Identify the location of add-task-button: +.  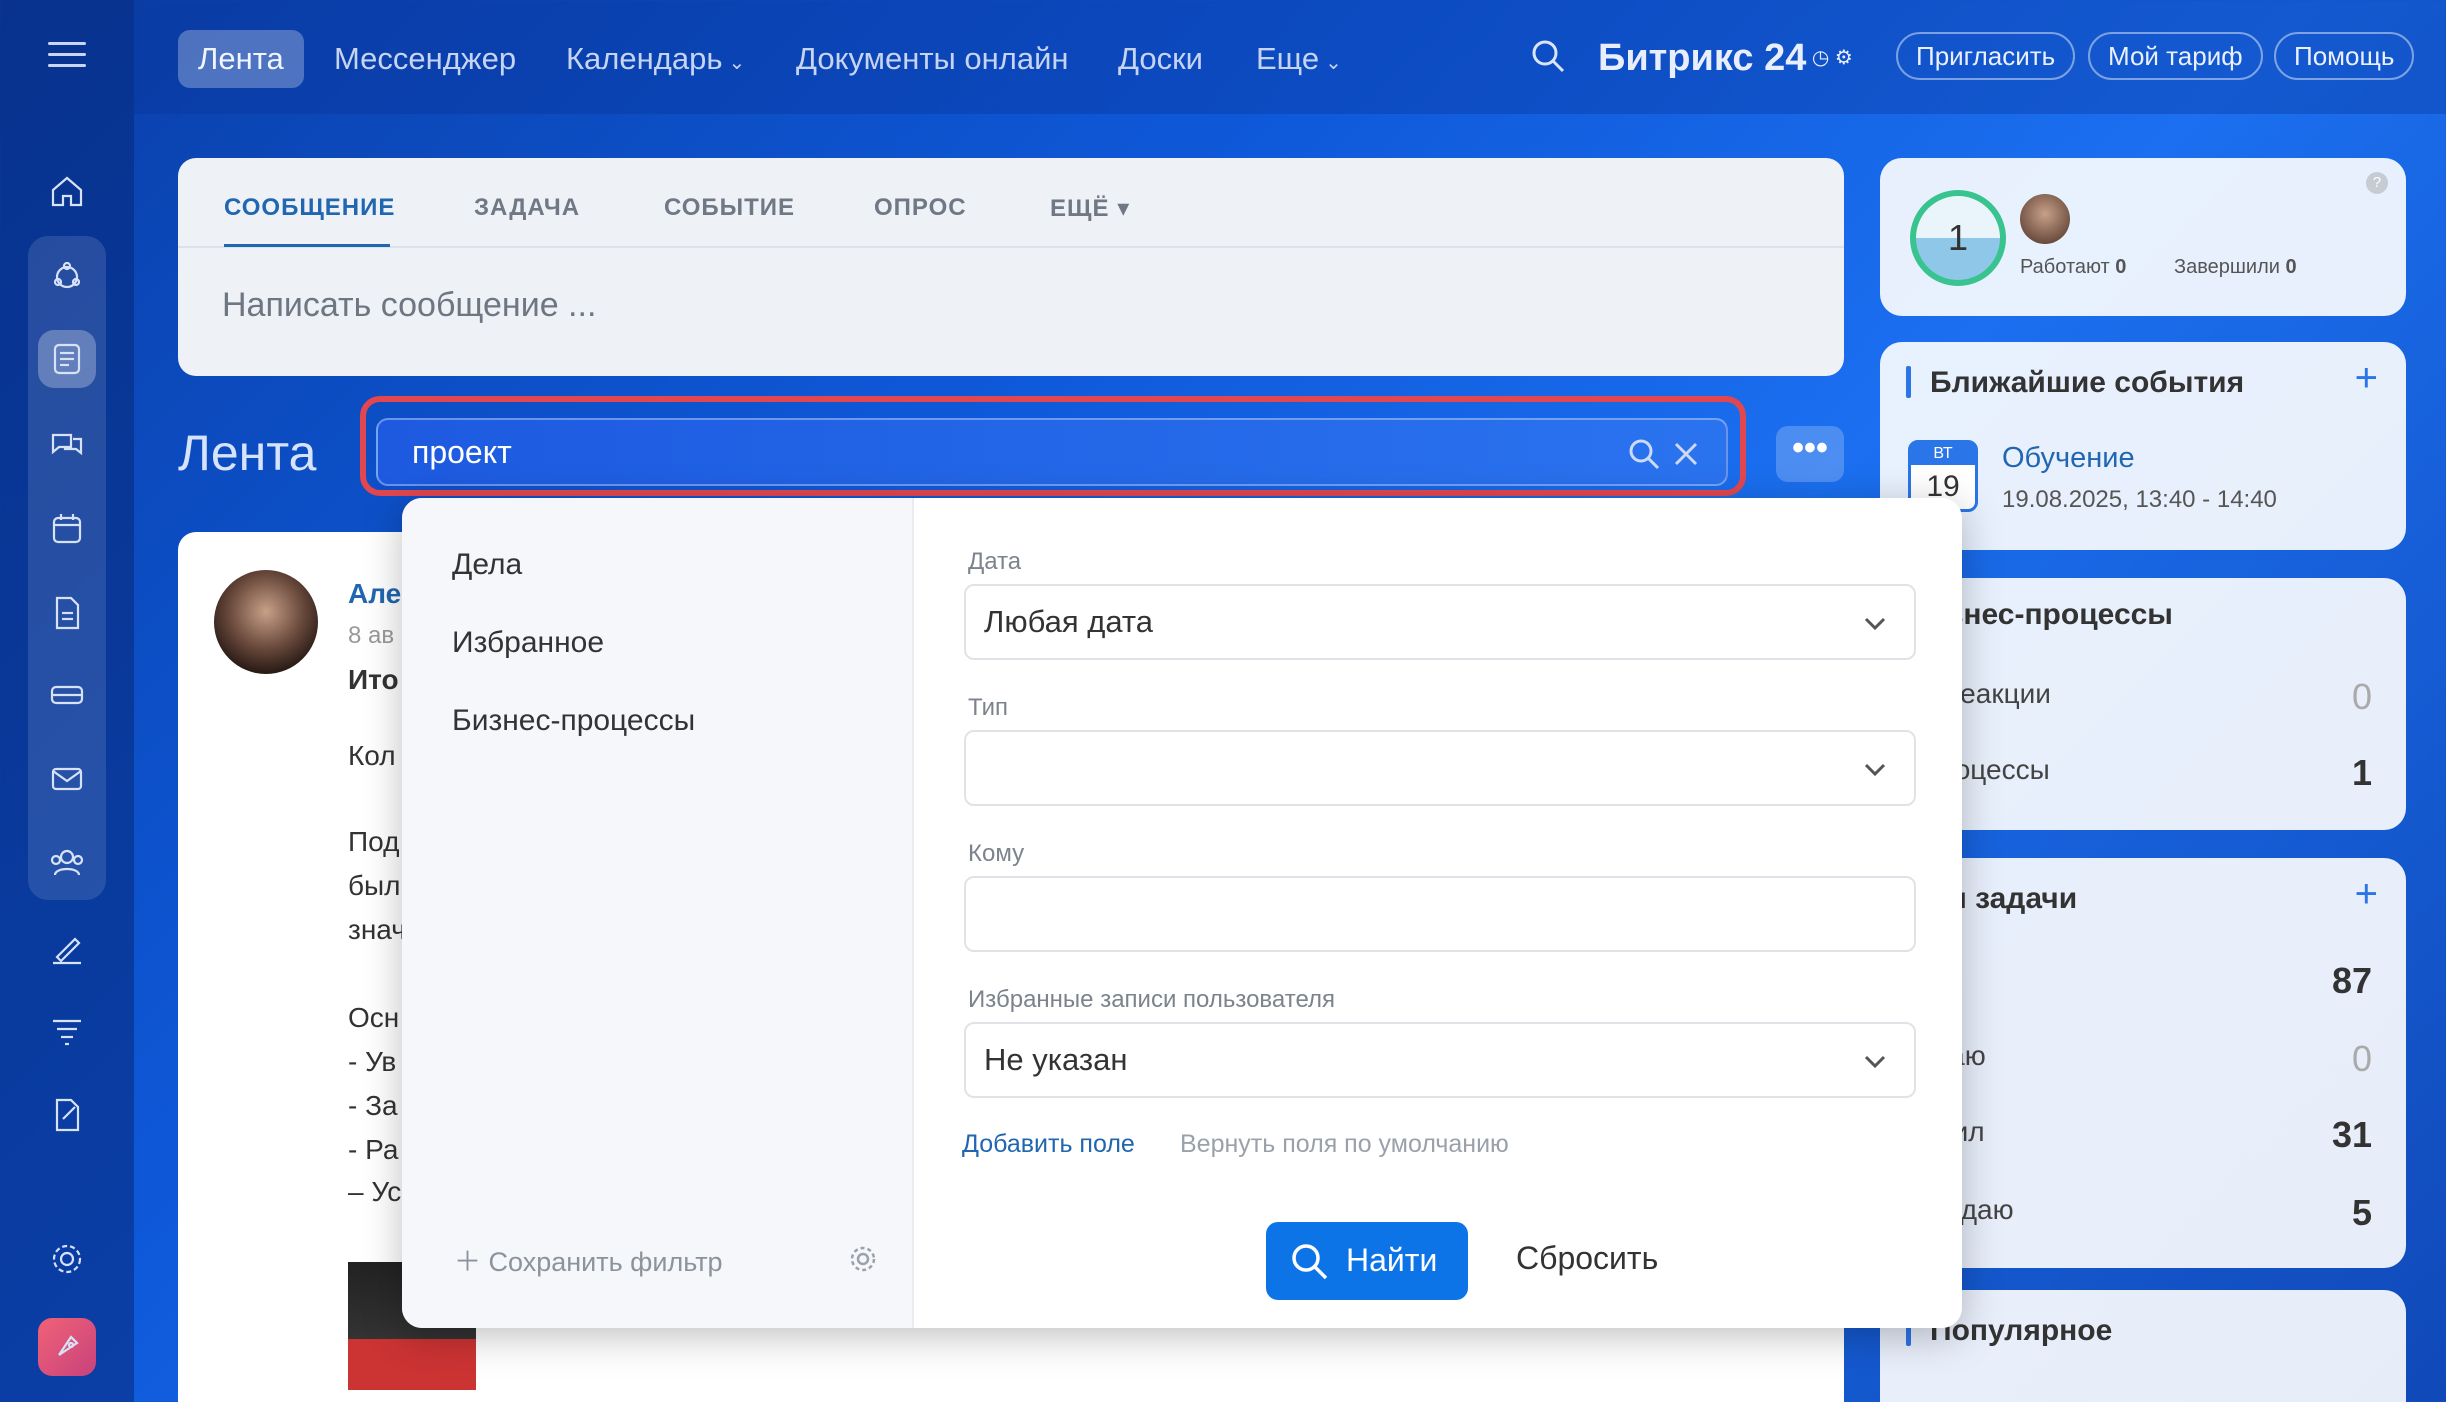
(2366, 894).